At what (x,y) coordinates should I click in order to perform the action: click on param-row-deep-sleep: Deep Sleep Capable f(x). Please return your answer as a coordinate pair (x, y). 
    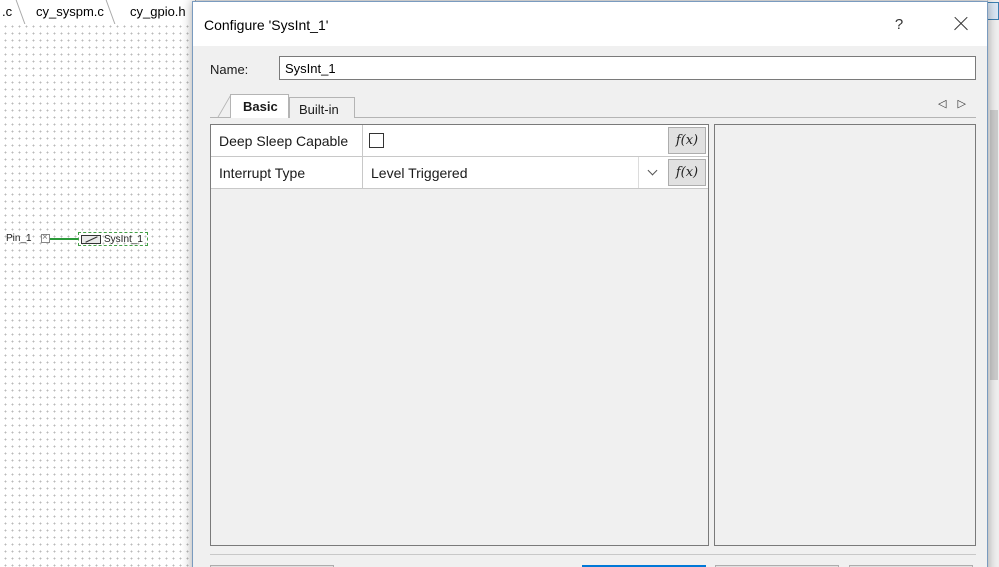
    Looking at the image, I should click on (459, 141).